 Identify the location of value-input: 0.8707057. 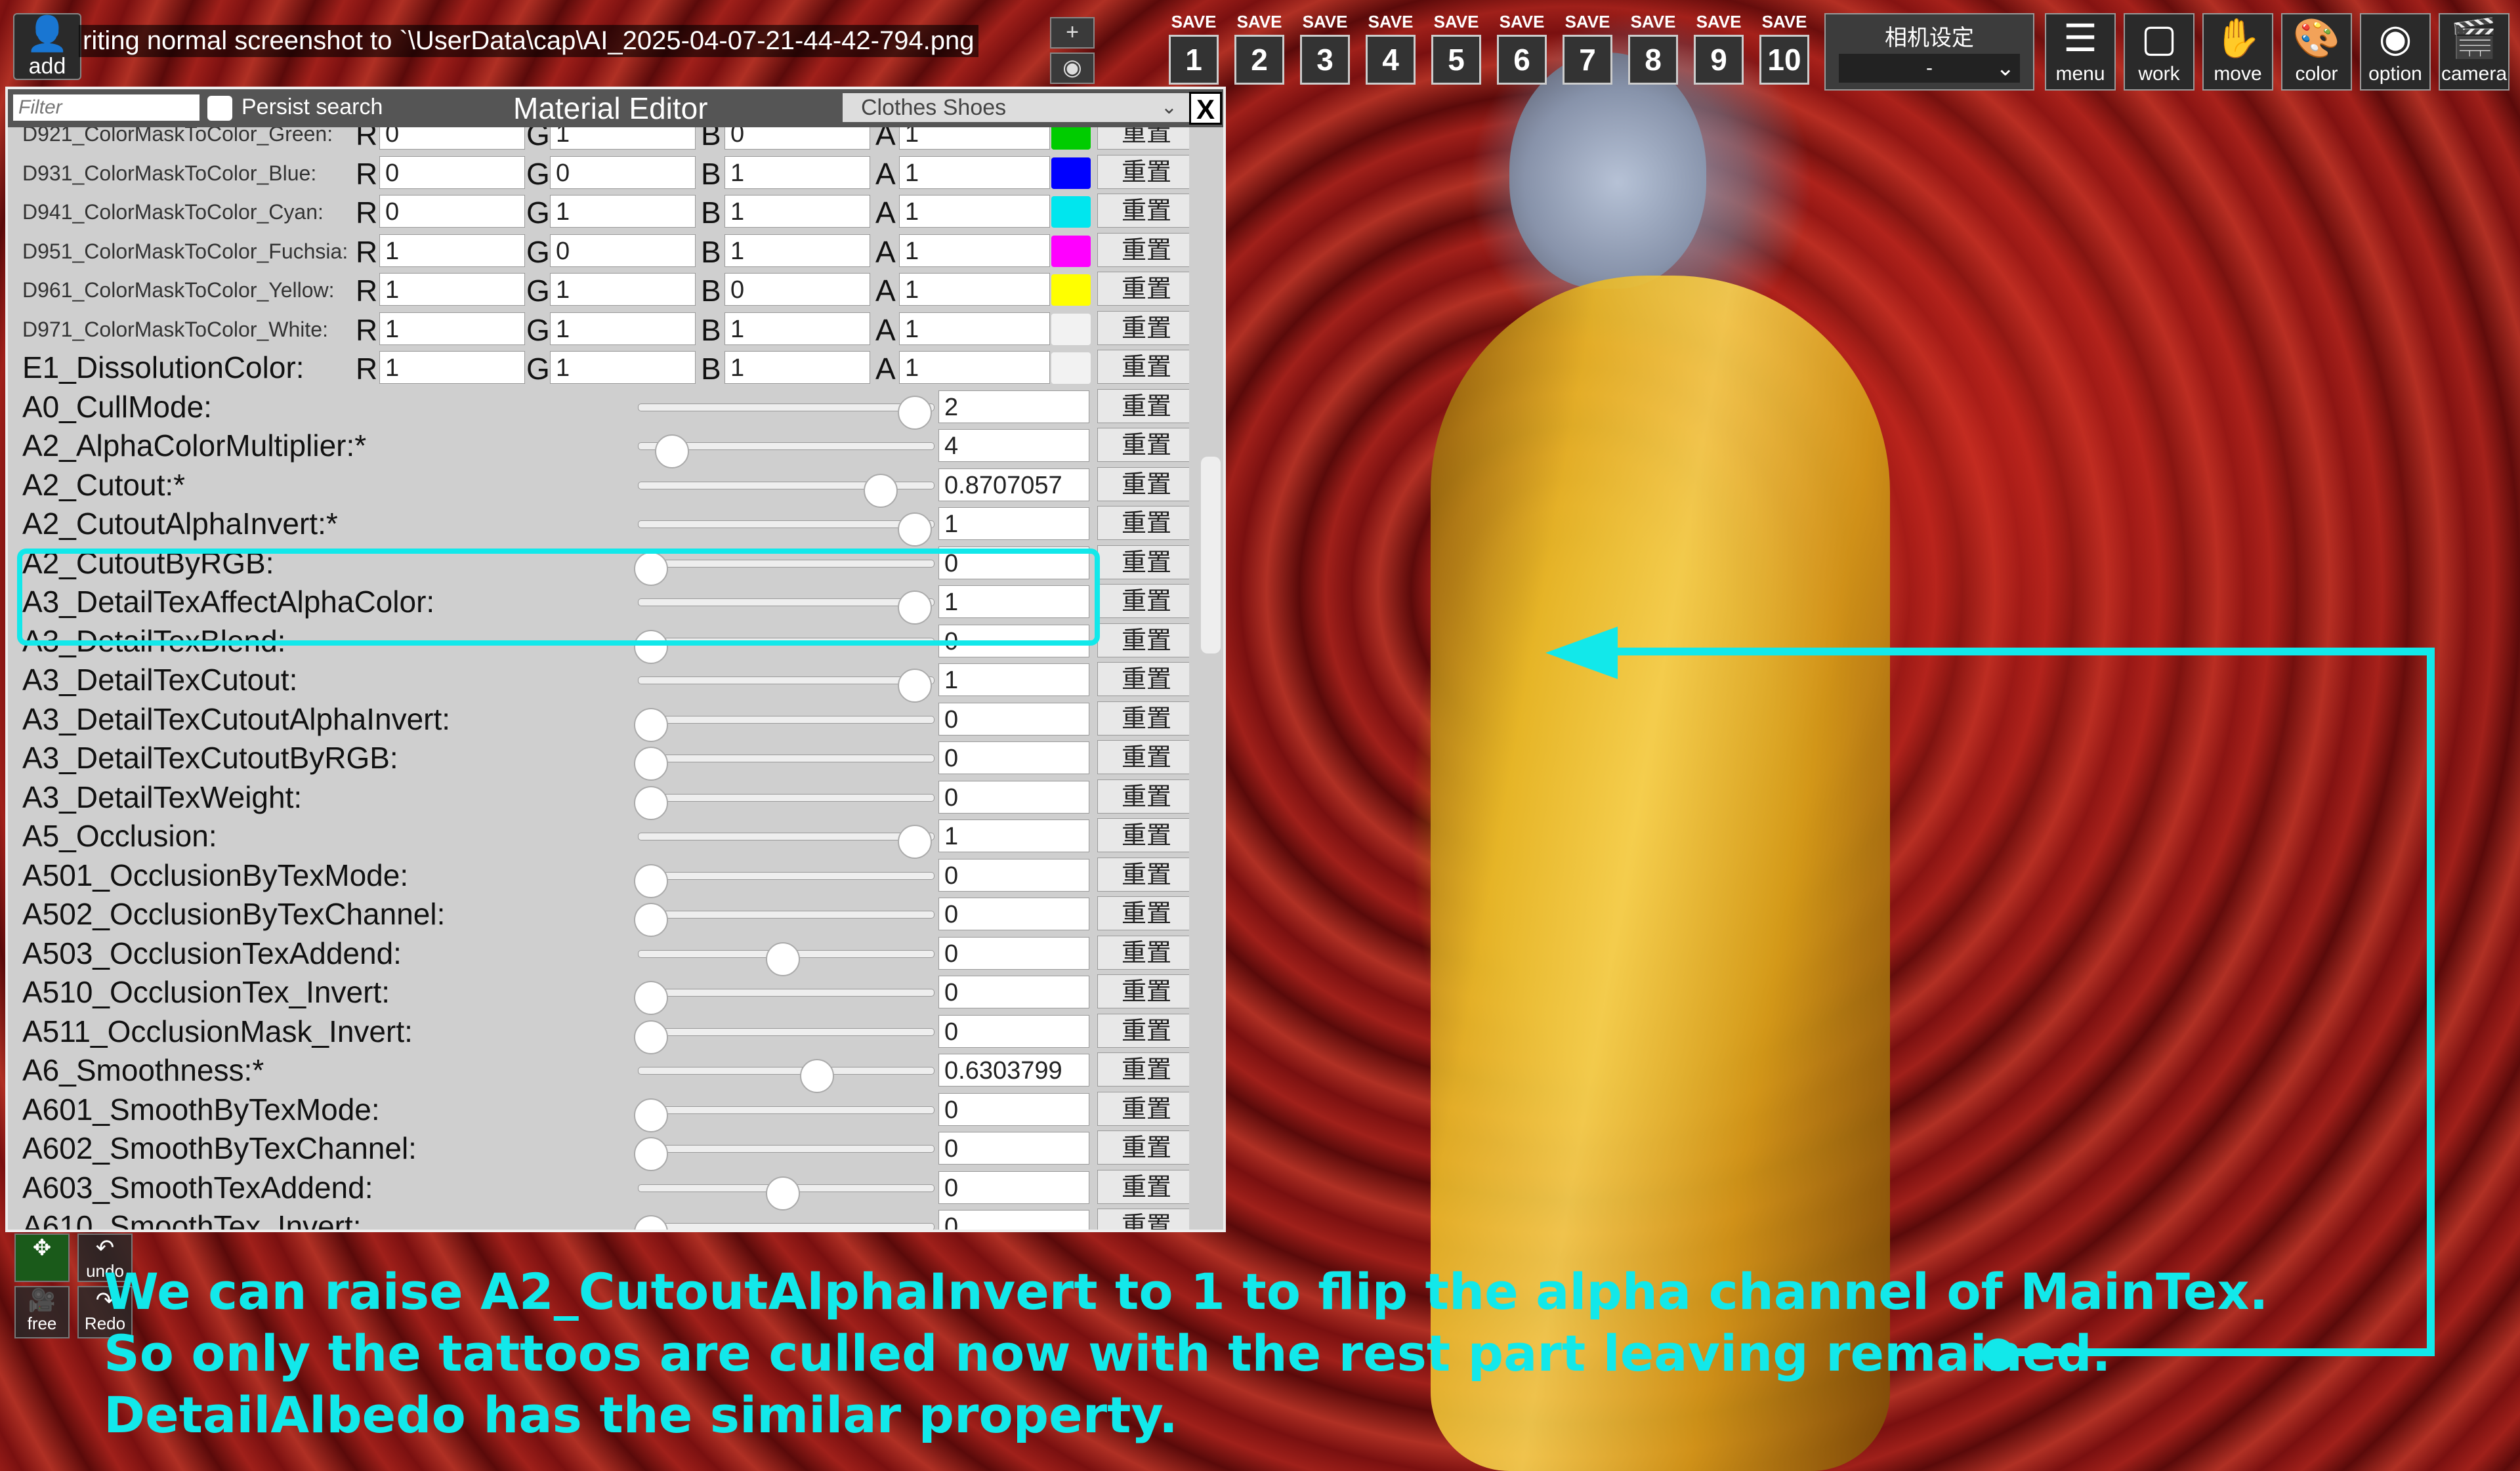
(1013, 484).